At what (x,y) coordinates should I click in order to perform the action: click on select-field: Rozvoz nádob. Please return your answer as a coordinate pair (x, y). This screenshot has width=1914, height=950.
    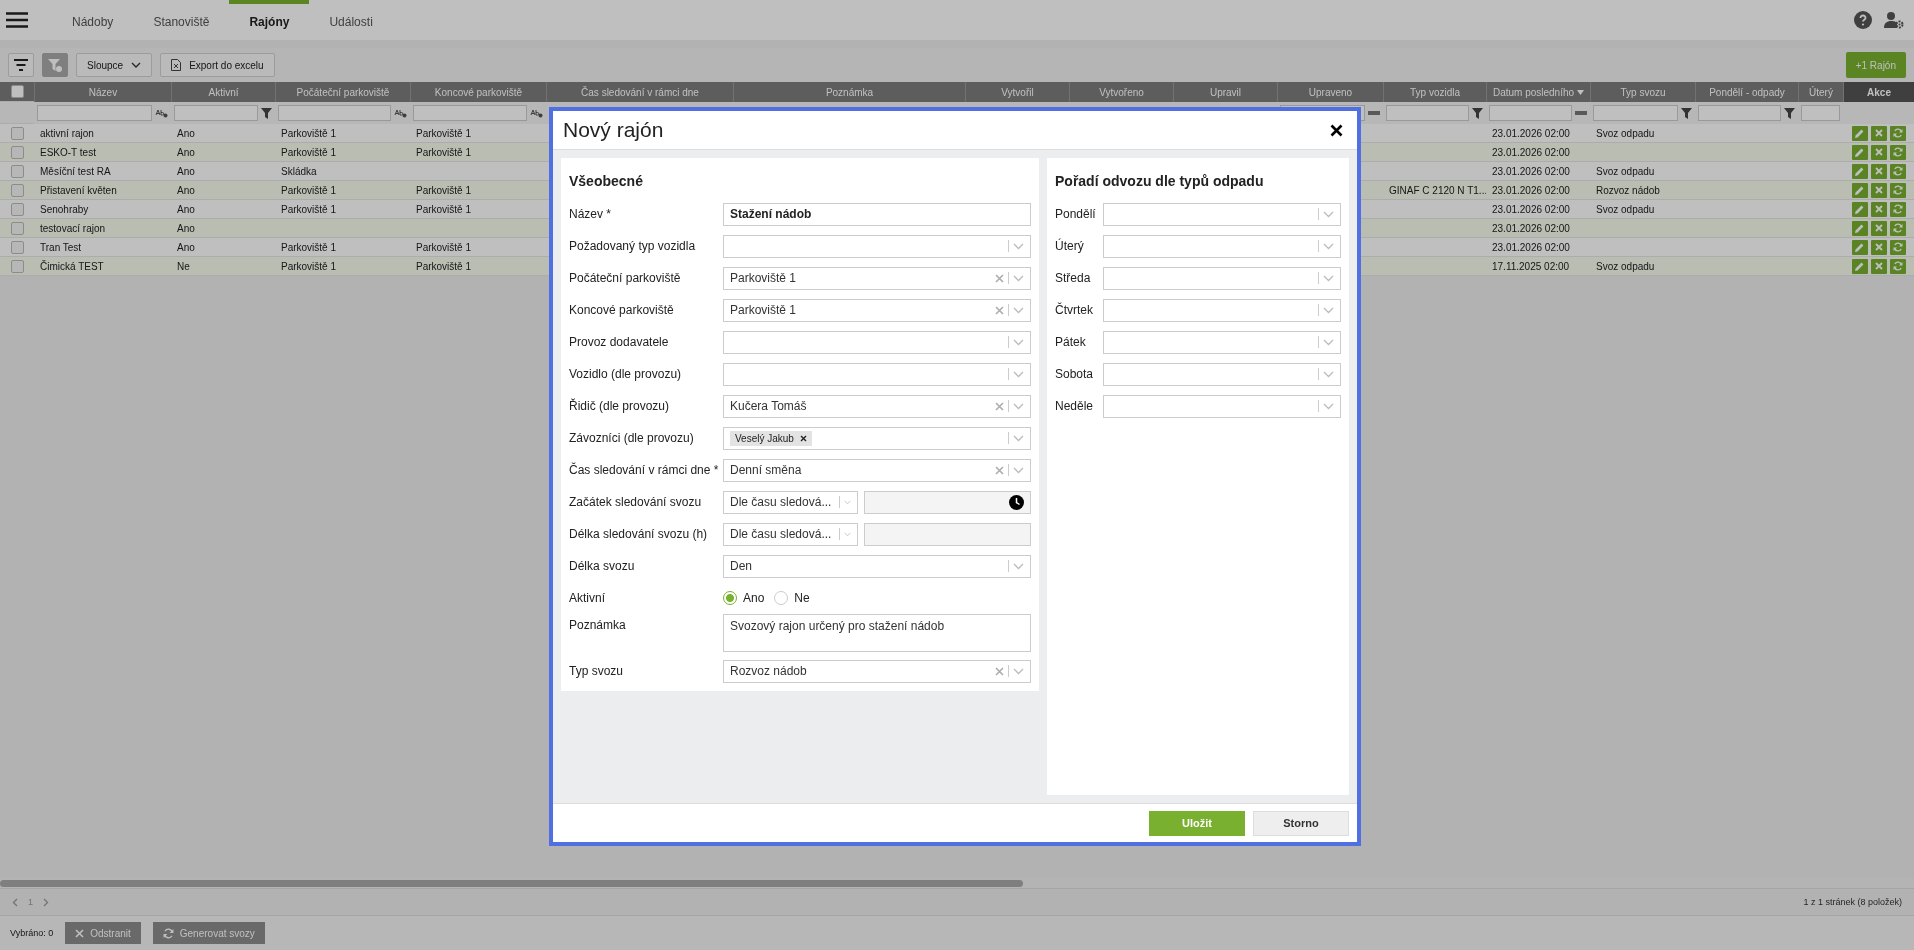
    Looking at the image, I should click on (877, 671).